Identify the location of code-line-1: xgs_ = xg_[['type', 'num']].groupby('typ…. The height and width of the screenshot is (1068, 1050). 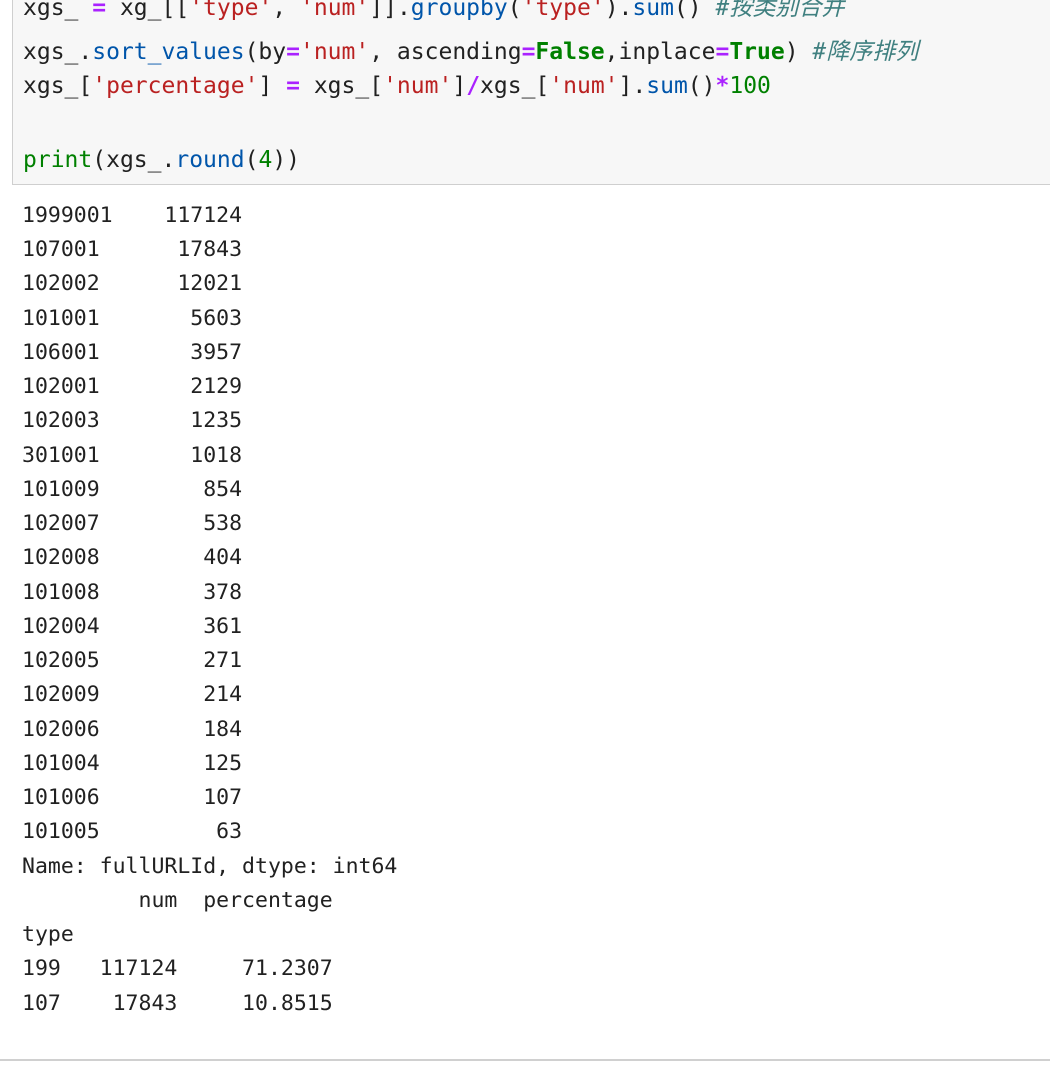
(434, 10).